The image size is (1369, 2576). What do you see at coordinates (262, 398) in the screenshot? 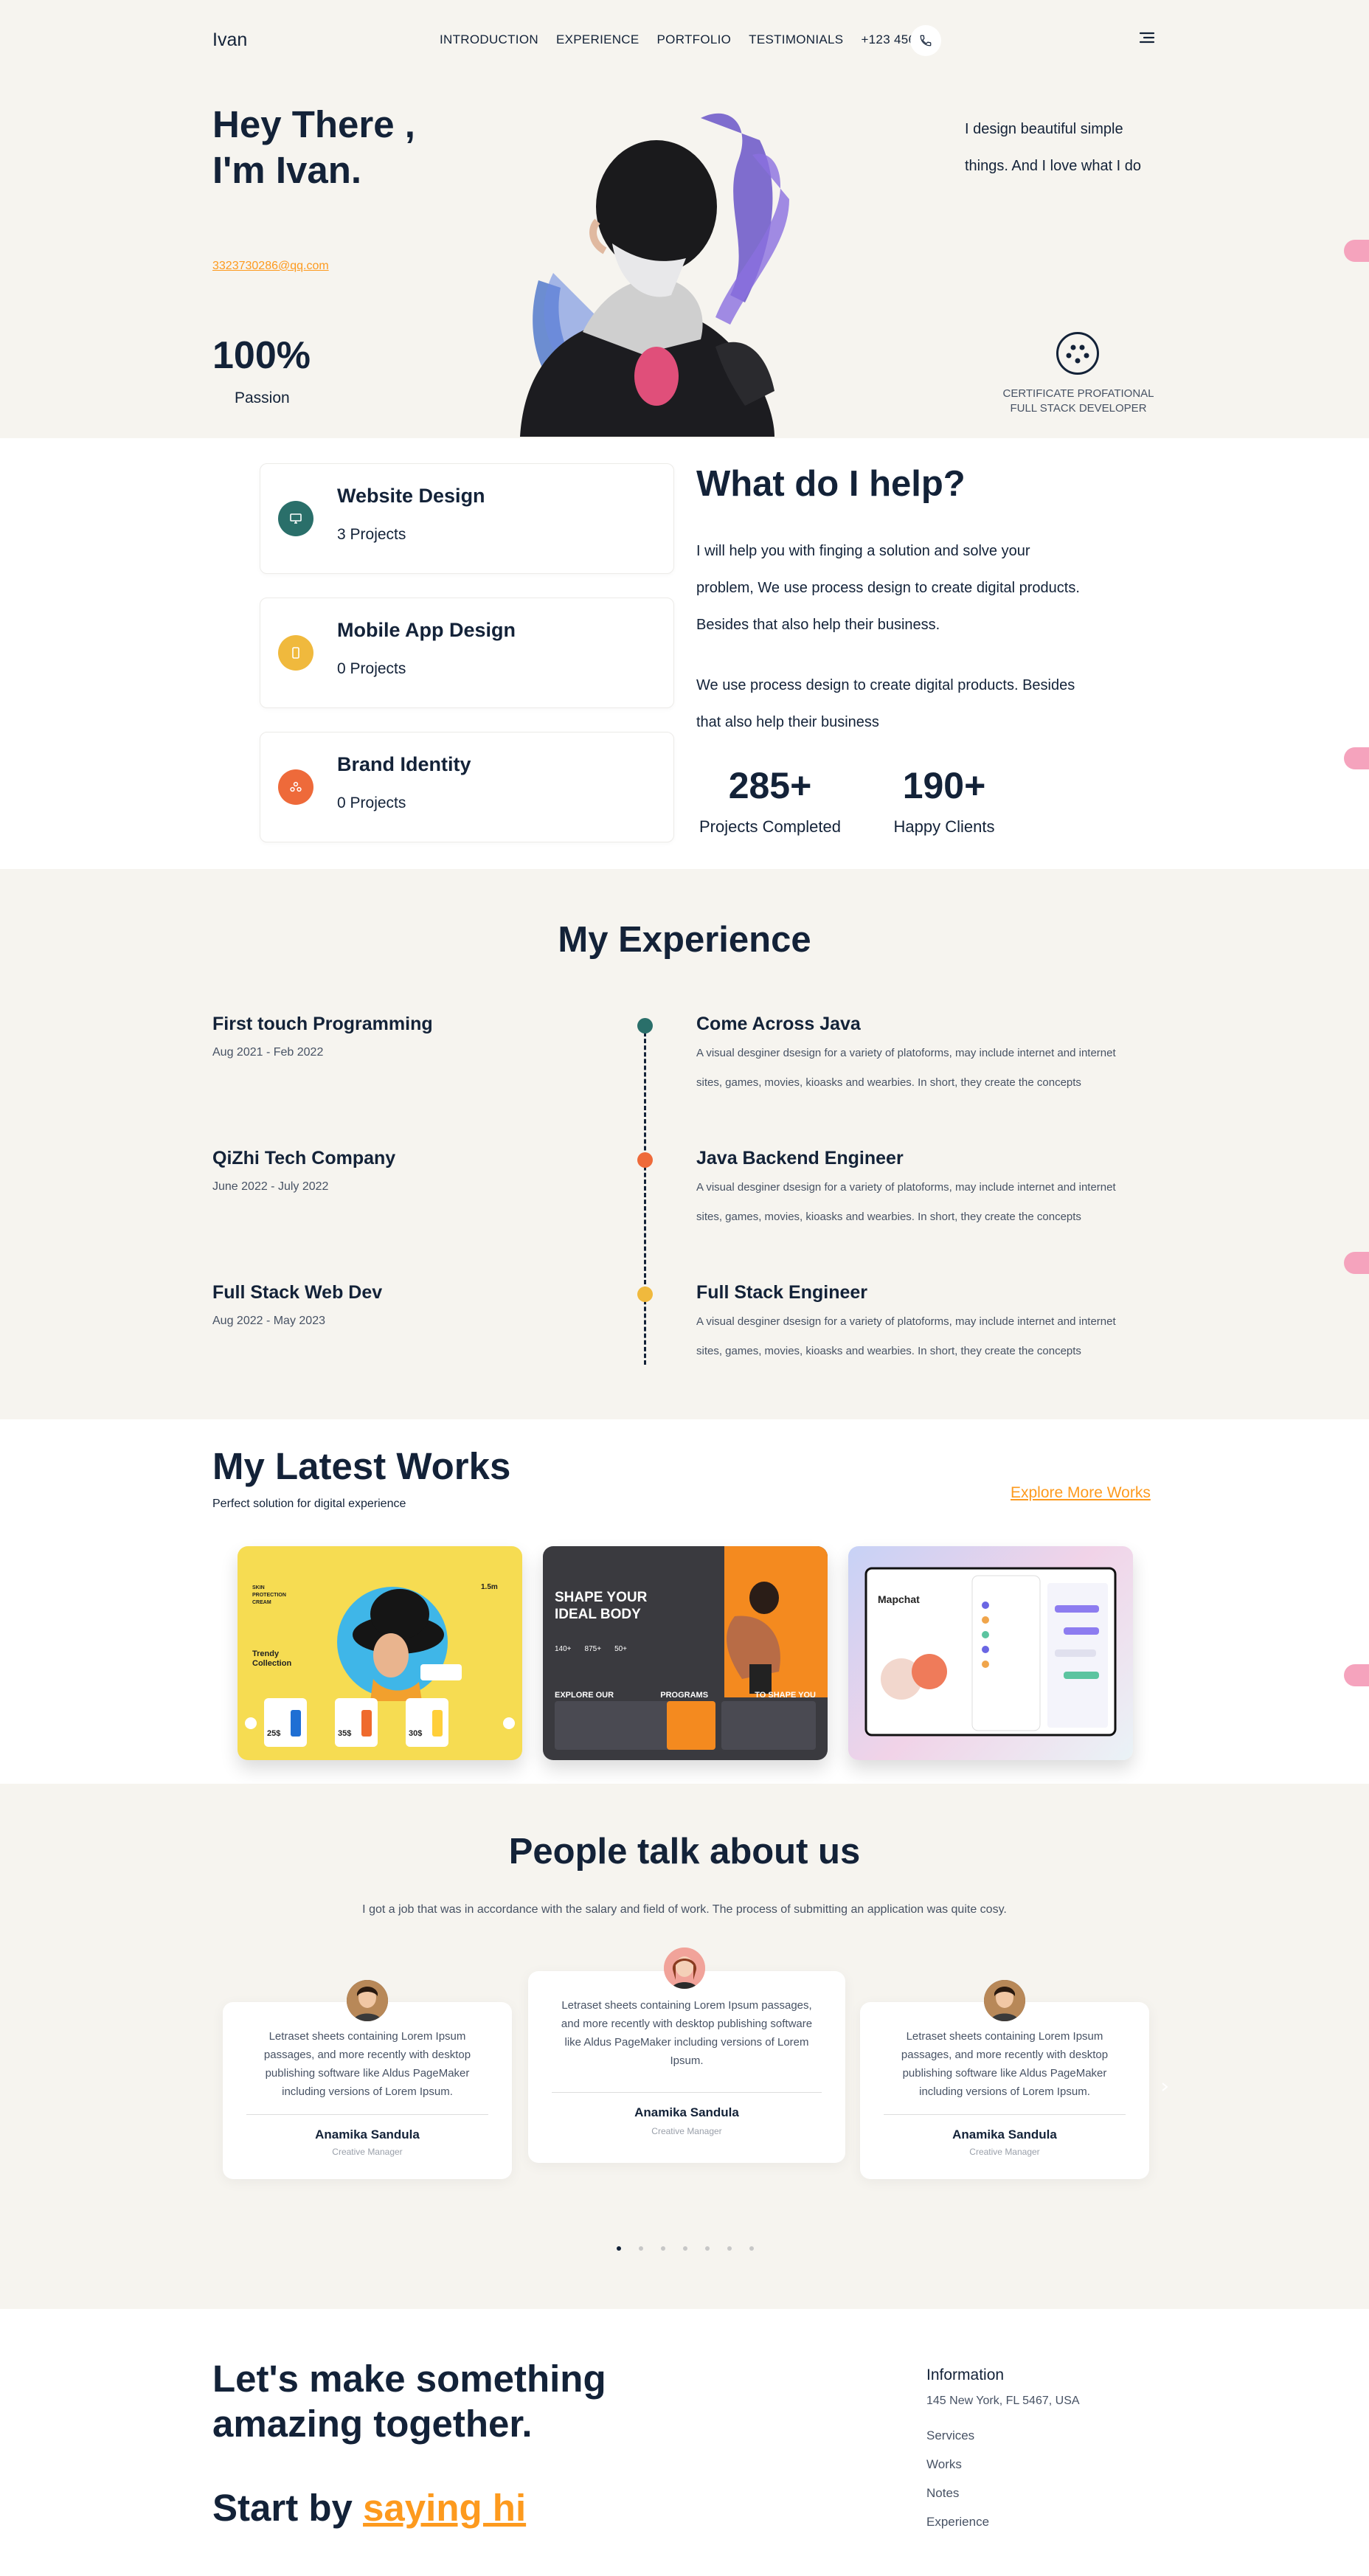
I see `passion-stat-label: Passion` at bounding box center [262, 398].